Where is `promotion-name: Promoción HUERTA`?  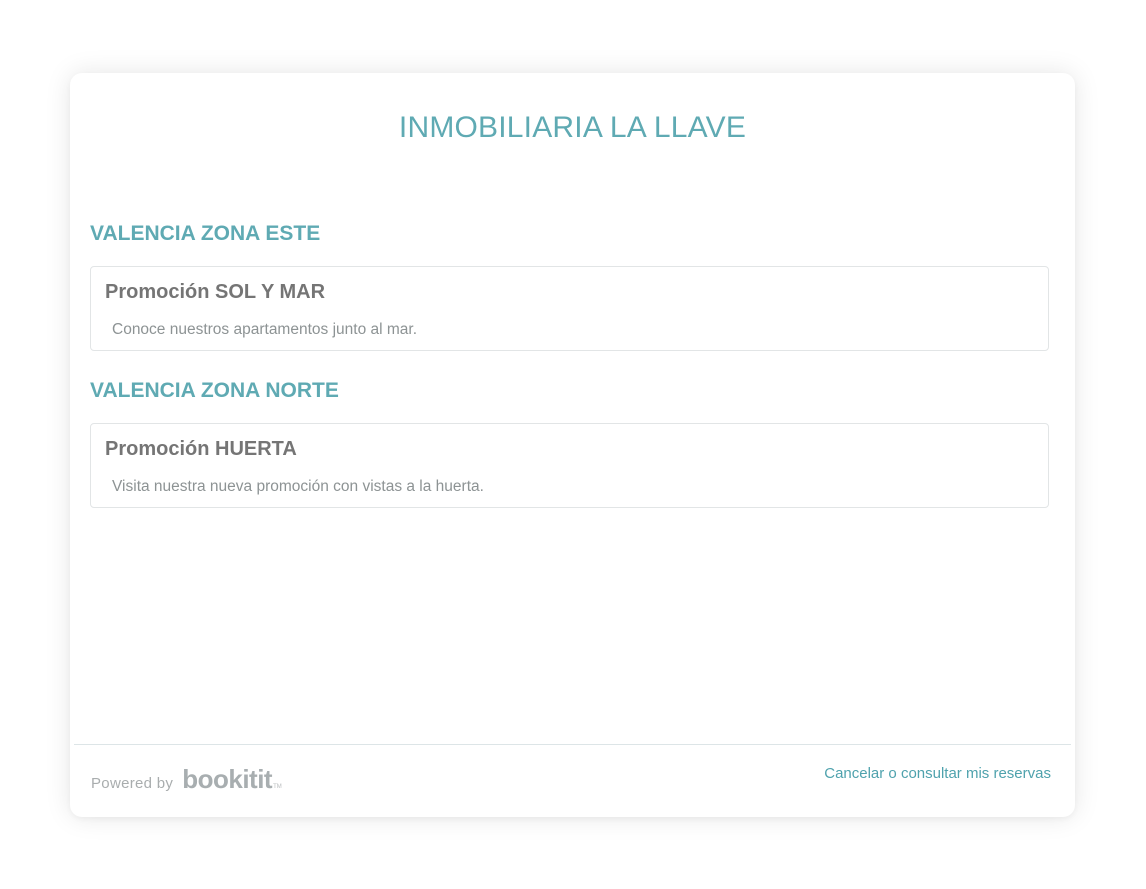
promotion-name: Promoción HUERTA is located at coordinates (201, 449).